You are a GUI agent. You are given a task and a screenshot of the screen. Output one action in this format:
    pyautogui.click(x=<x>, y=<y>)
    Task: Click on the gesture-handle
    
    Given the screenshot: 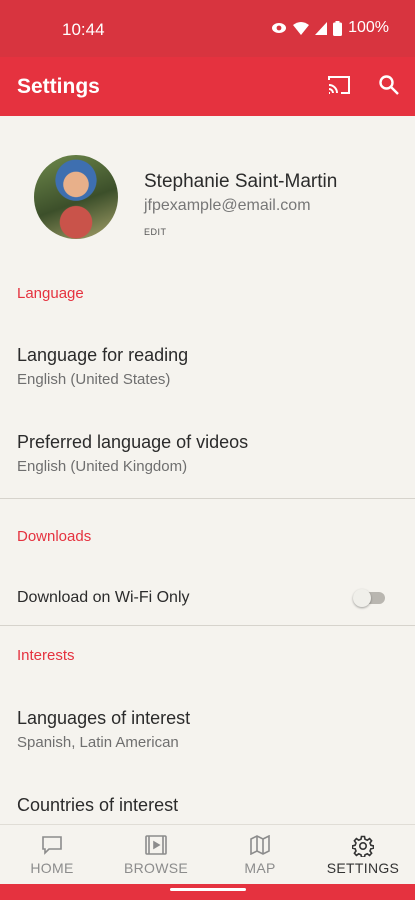 What is the action you would take?
    pyautogui.click(x=208, y=889)
    